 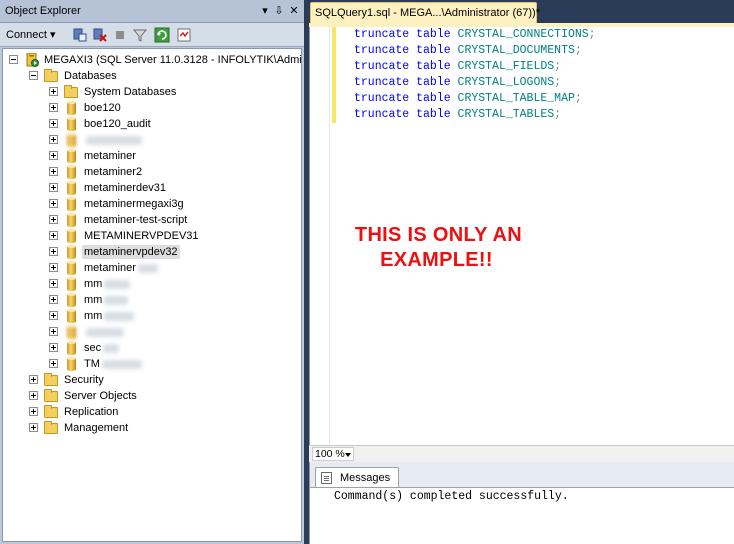 I want to click on server-icon, so click(x=32, y=60).